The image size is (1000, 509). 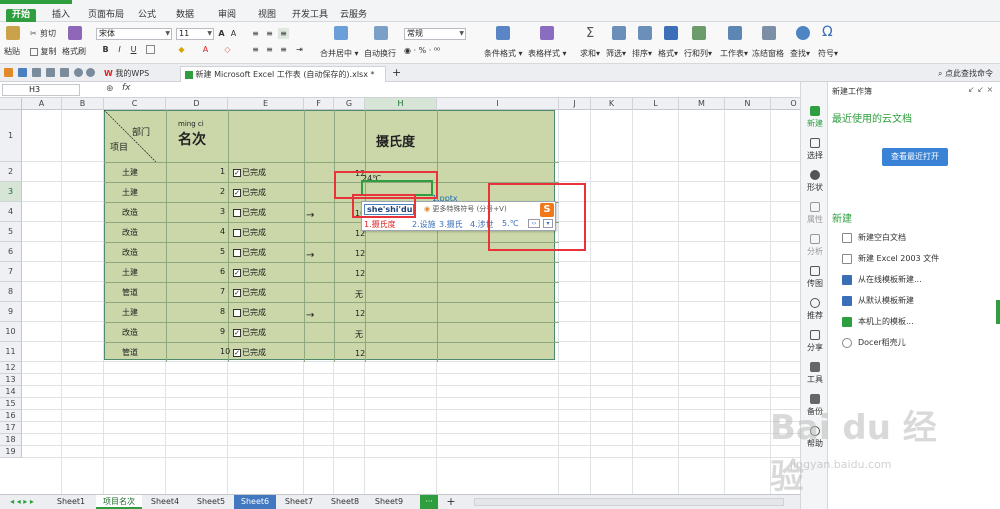 I want to click on tab-developer: 开发工具, so click(x=310, y=15).